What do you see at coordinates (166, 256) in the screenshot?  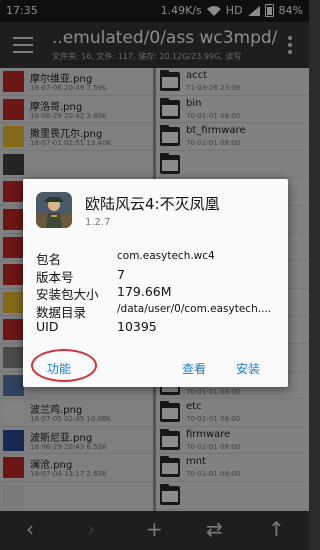 I see `info-value: com.easytech.wc4` at bounding box center [166, 256].